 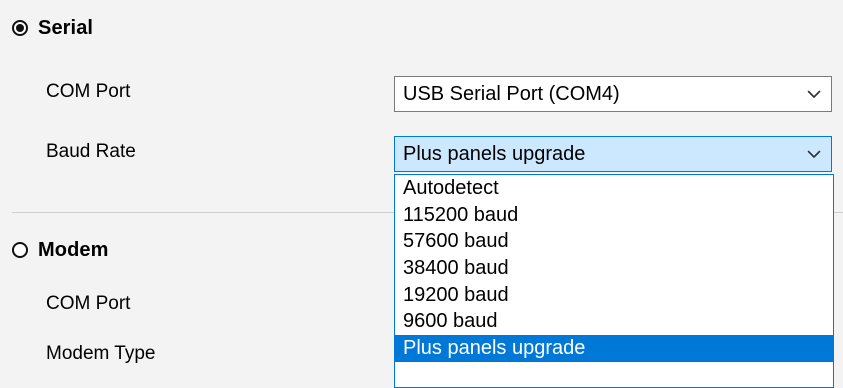 What do you see at coordinates (614, 215) in the screenshot?
I see `baud-option-115200: 115200 baud` at bounding box center [614, 215].